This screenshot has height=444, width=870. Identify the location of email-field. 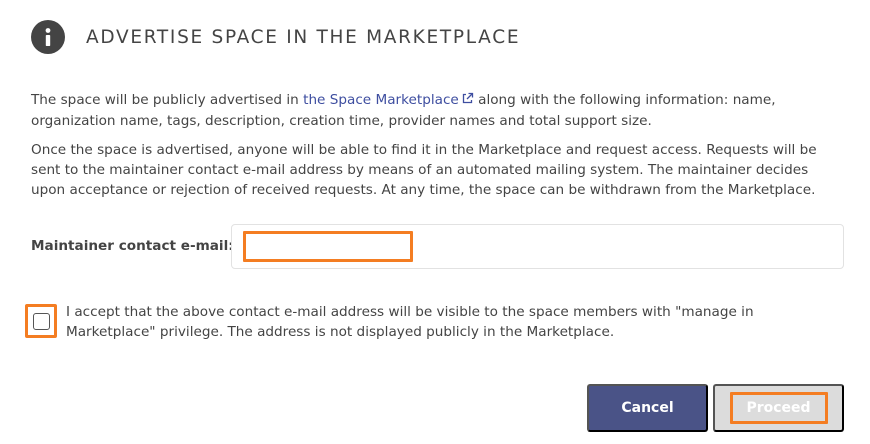
(328, 246).